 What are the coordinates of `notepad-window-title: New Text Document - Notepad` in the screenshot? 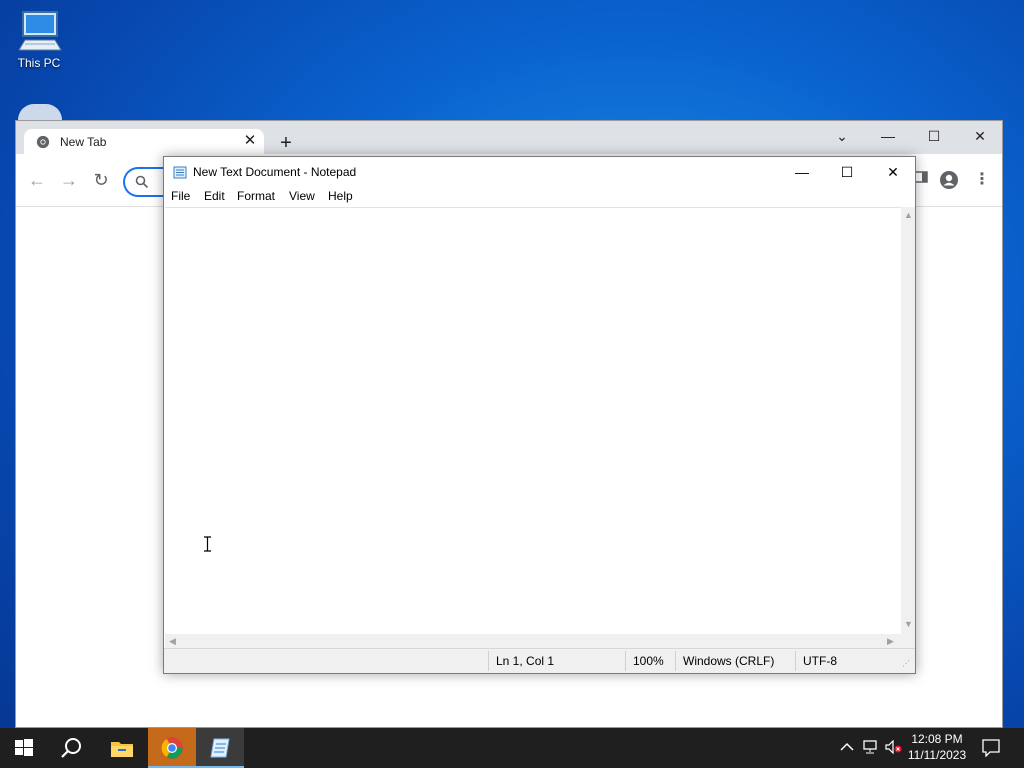 It's located at (275, 172).